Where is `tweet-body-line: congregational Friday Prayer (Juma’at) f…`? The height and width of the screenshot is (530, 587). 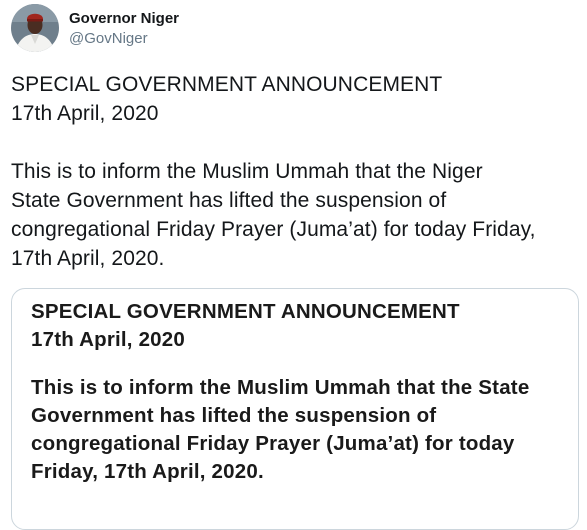
tweet-body-line: congregational Friday Prayer (Juma’at) f… is located at coordinates (273, 229).